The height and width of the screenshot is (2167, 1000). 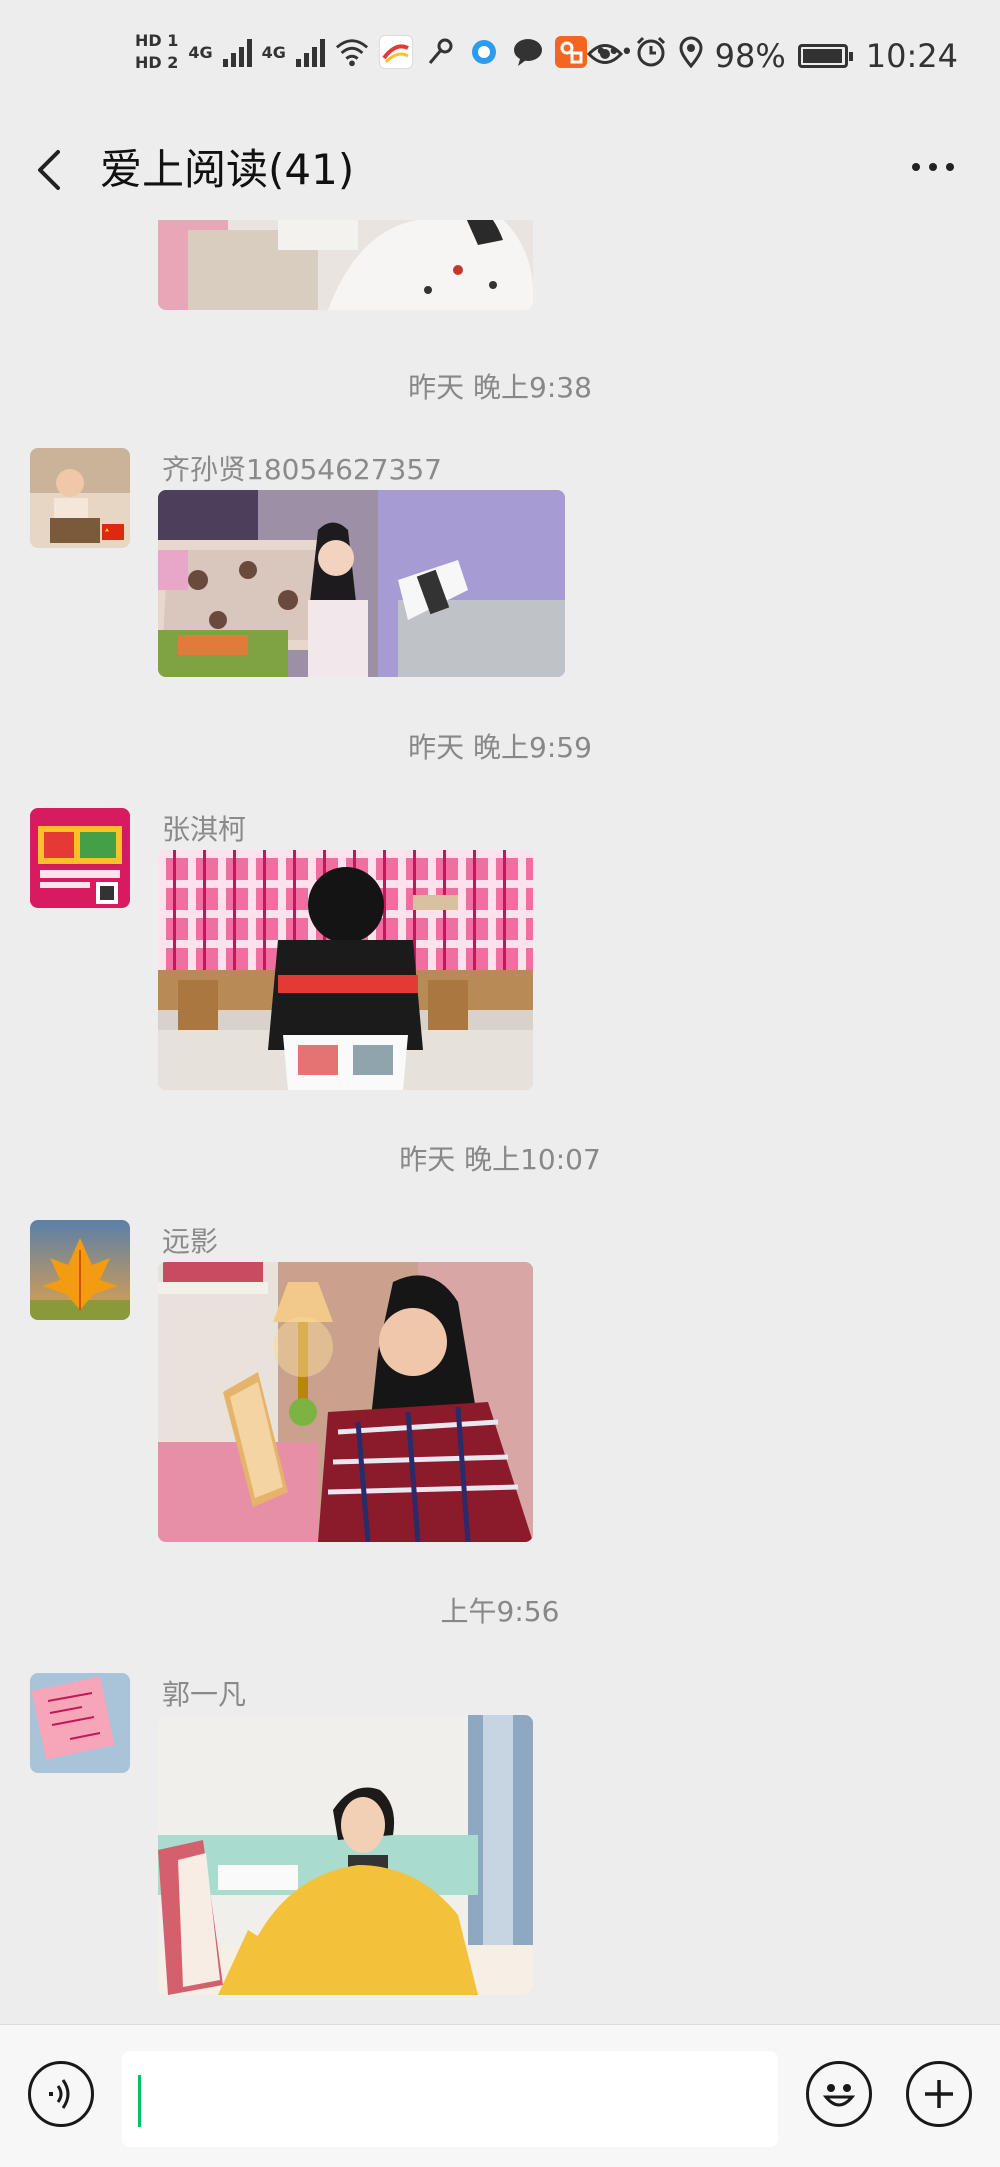 I want to click on status-right: 98% 10:24, so click(x=772, y=56).